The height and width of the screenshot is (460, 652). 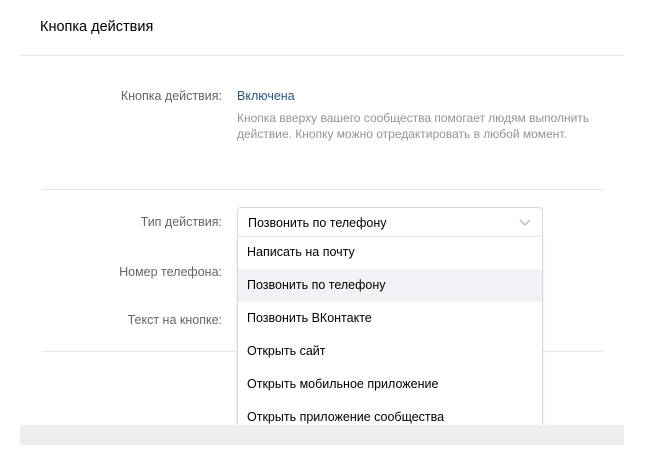 I want to click on dropdown-option-vk-call: Позвонить ВКонтакте, so click(x=390, y=318).